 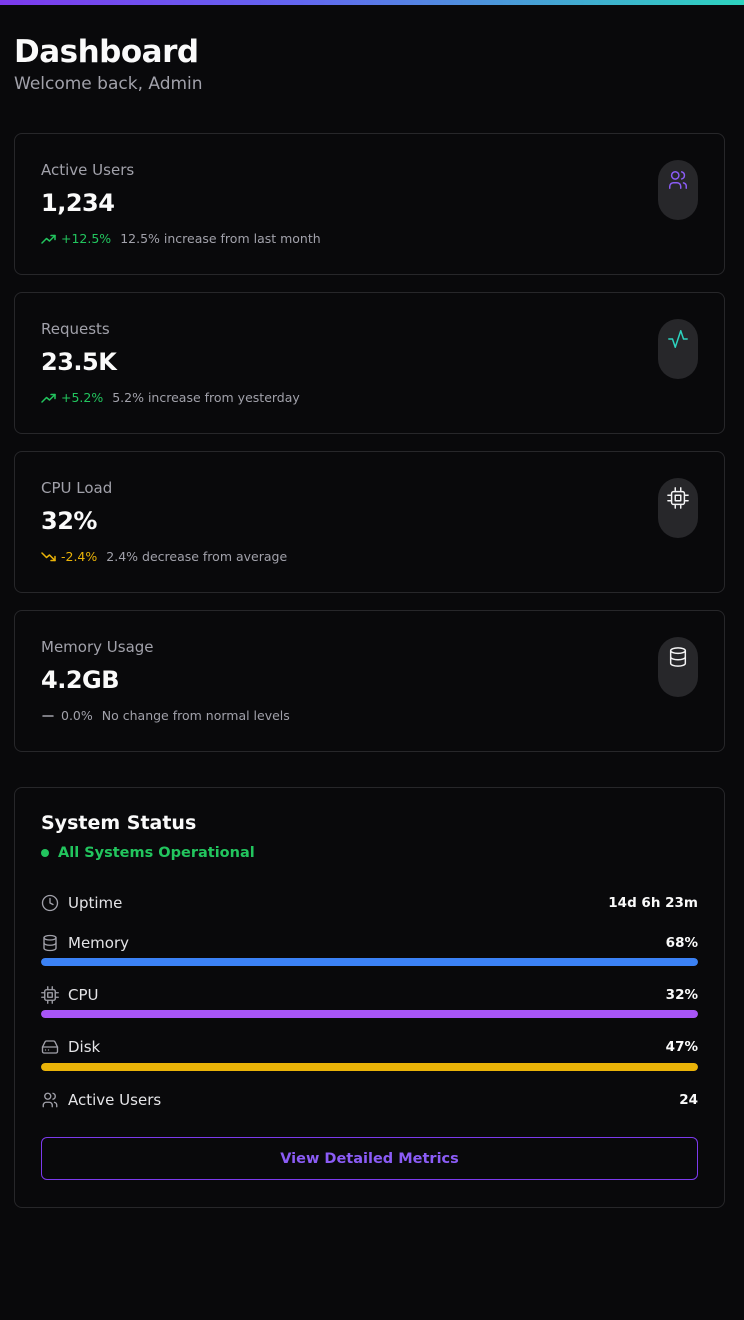 I want to click on memory-progress-fill, so click(x=369, y=962).